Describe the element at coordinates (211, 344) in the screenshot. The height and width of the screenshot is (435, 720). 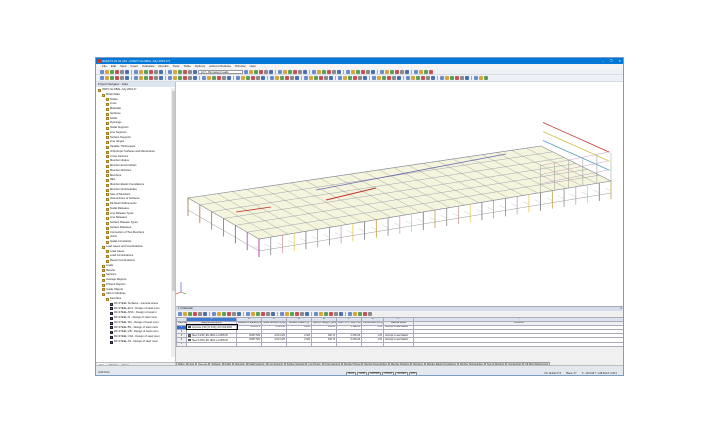
I see `cell-desc` at that location.